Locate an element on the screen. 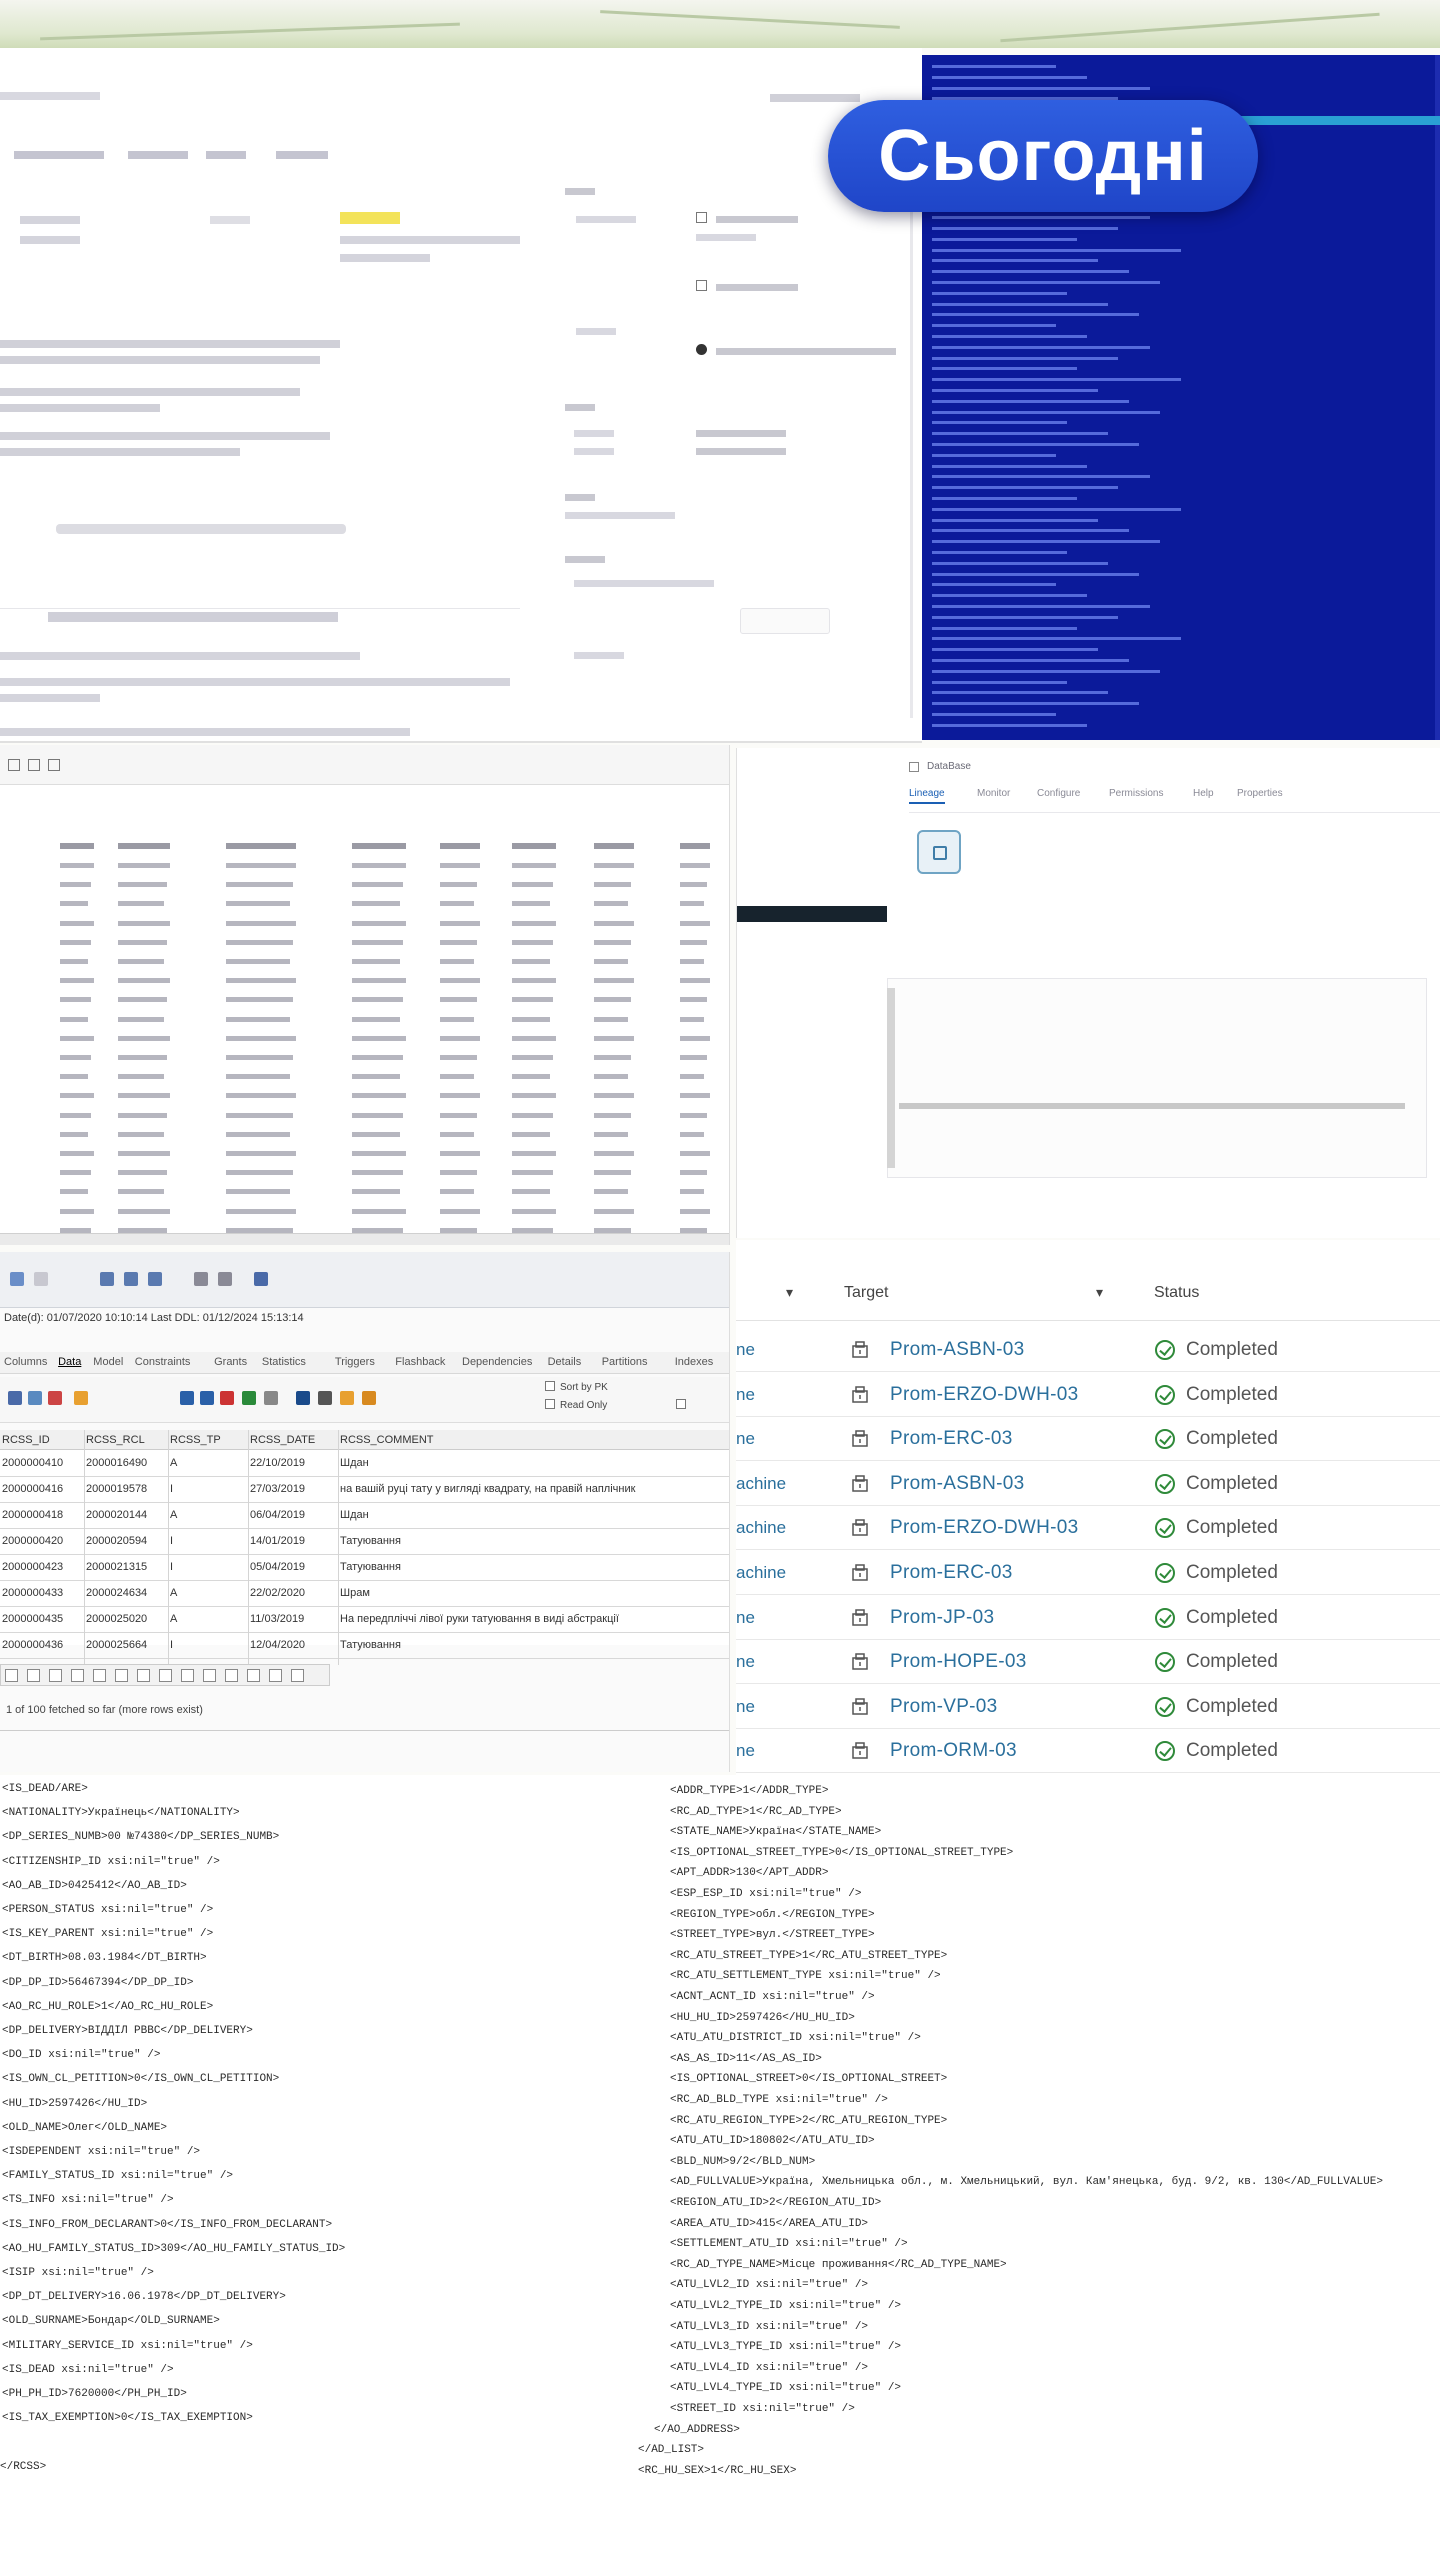 This screenshot has width=1440, height=2560. target-row: ne Prom-ASBN-03 Completed is located at coordinates (1088, 1350).